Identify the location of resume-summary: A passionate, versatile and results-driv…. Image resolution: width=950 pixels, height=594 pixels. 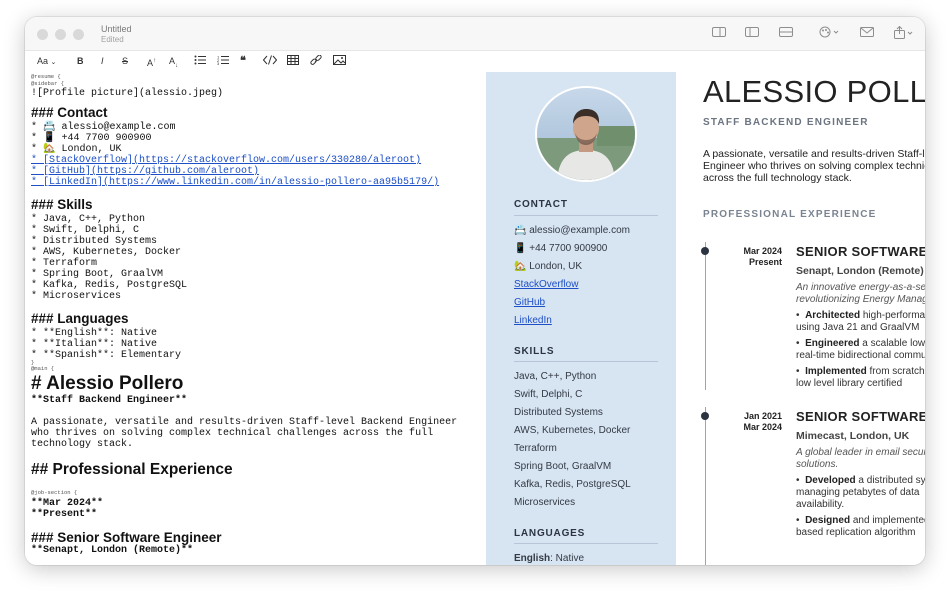
(814, 166).